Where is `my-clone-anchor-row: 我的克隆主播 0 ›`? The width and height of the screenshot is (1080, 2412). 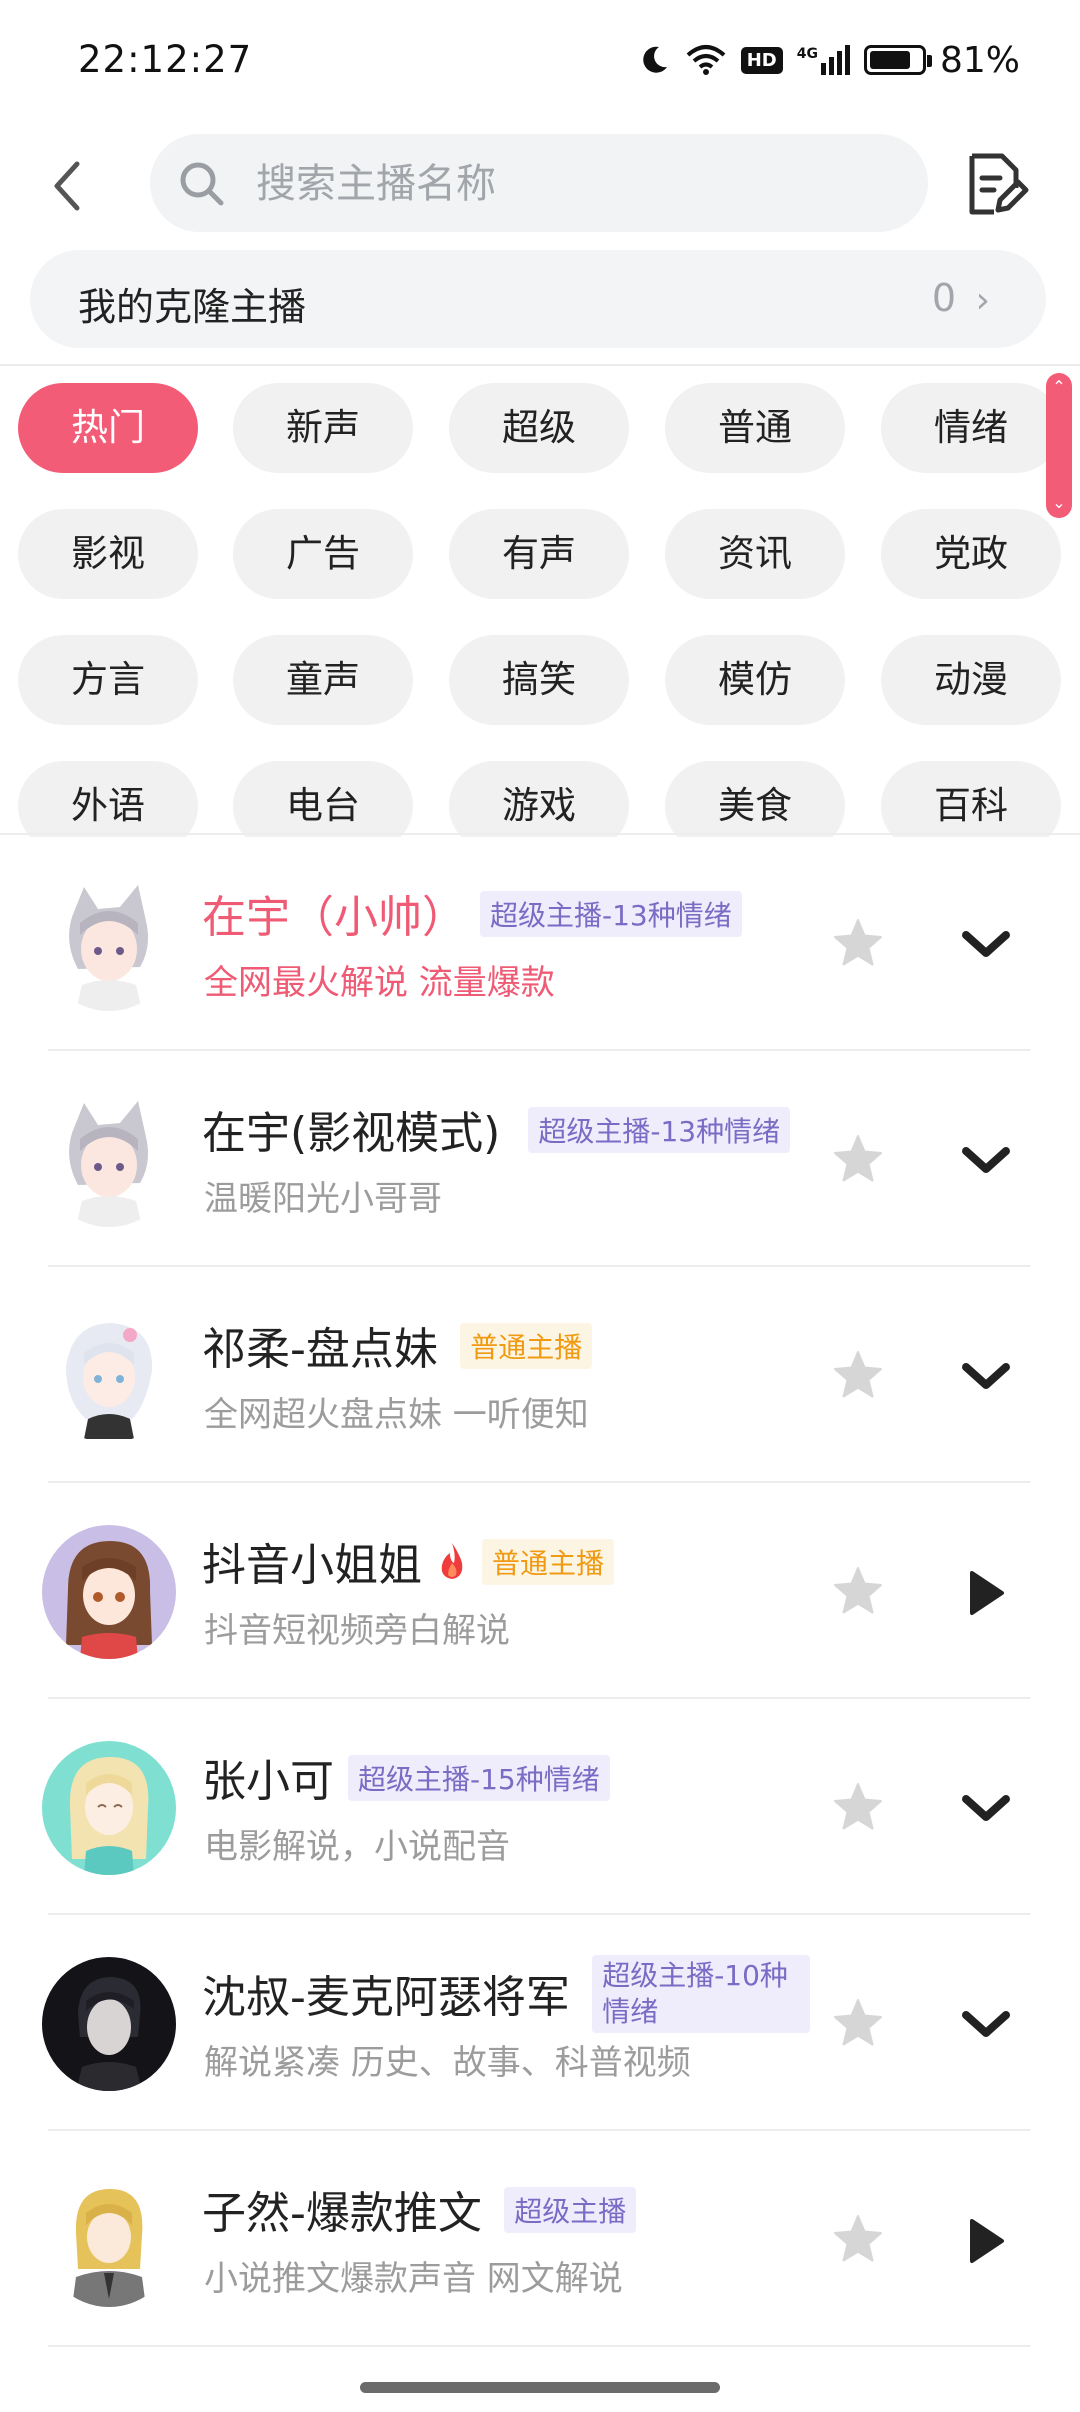
my-clone-anchor-row: 我的克隆主播 0 › is located at coordinates (538, 299).